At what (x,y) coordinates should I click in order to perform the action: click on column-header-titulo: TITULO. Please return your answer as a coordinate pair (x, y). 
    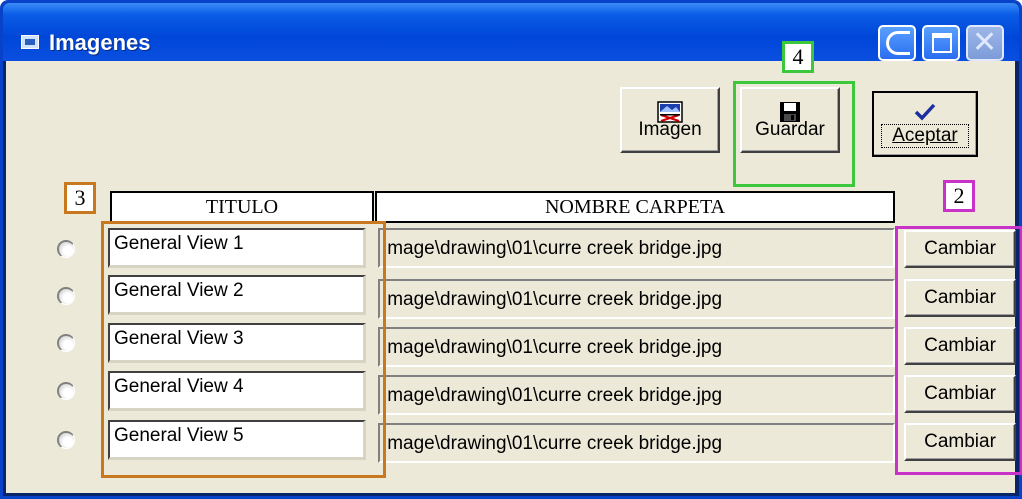
    Looking at the image, I should click on (242, 207).